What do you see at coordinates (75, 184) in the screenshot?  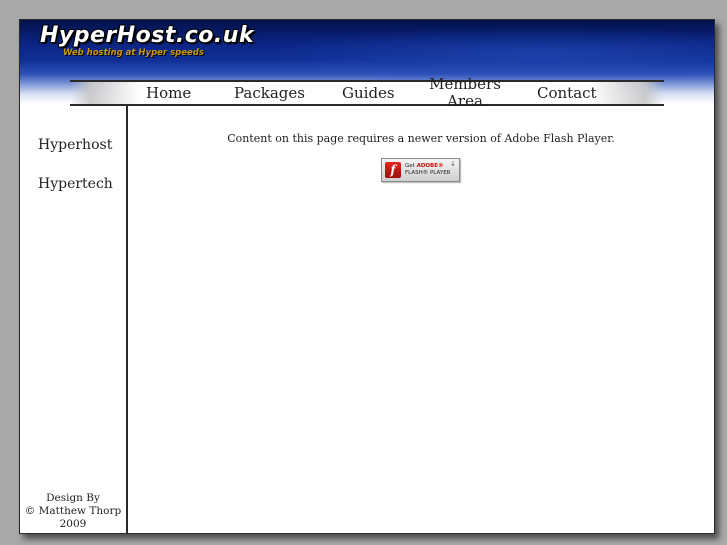 I see `sidebar-link-hypertech: Hypertech` at bounding box center [75, 184].